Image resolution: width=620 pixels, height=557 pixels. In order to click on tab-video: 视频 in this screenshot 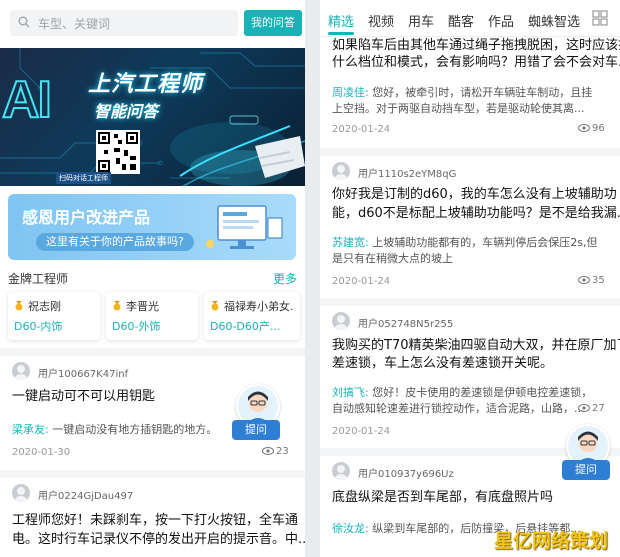, I will do `click(381, 20)`.